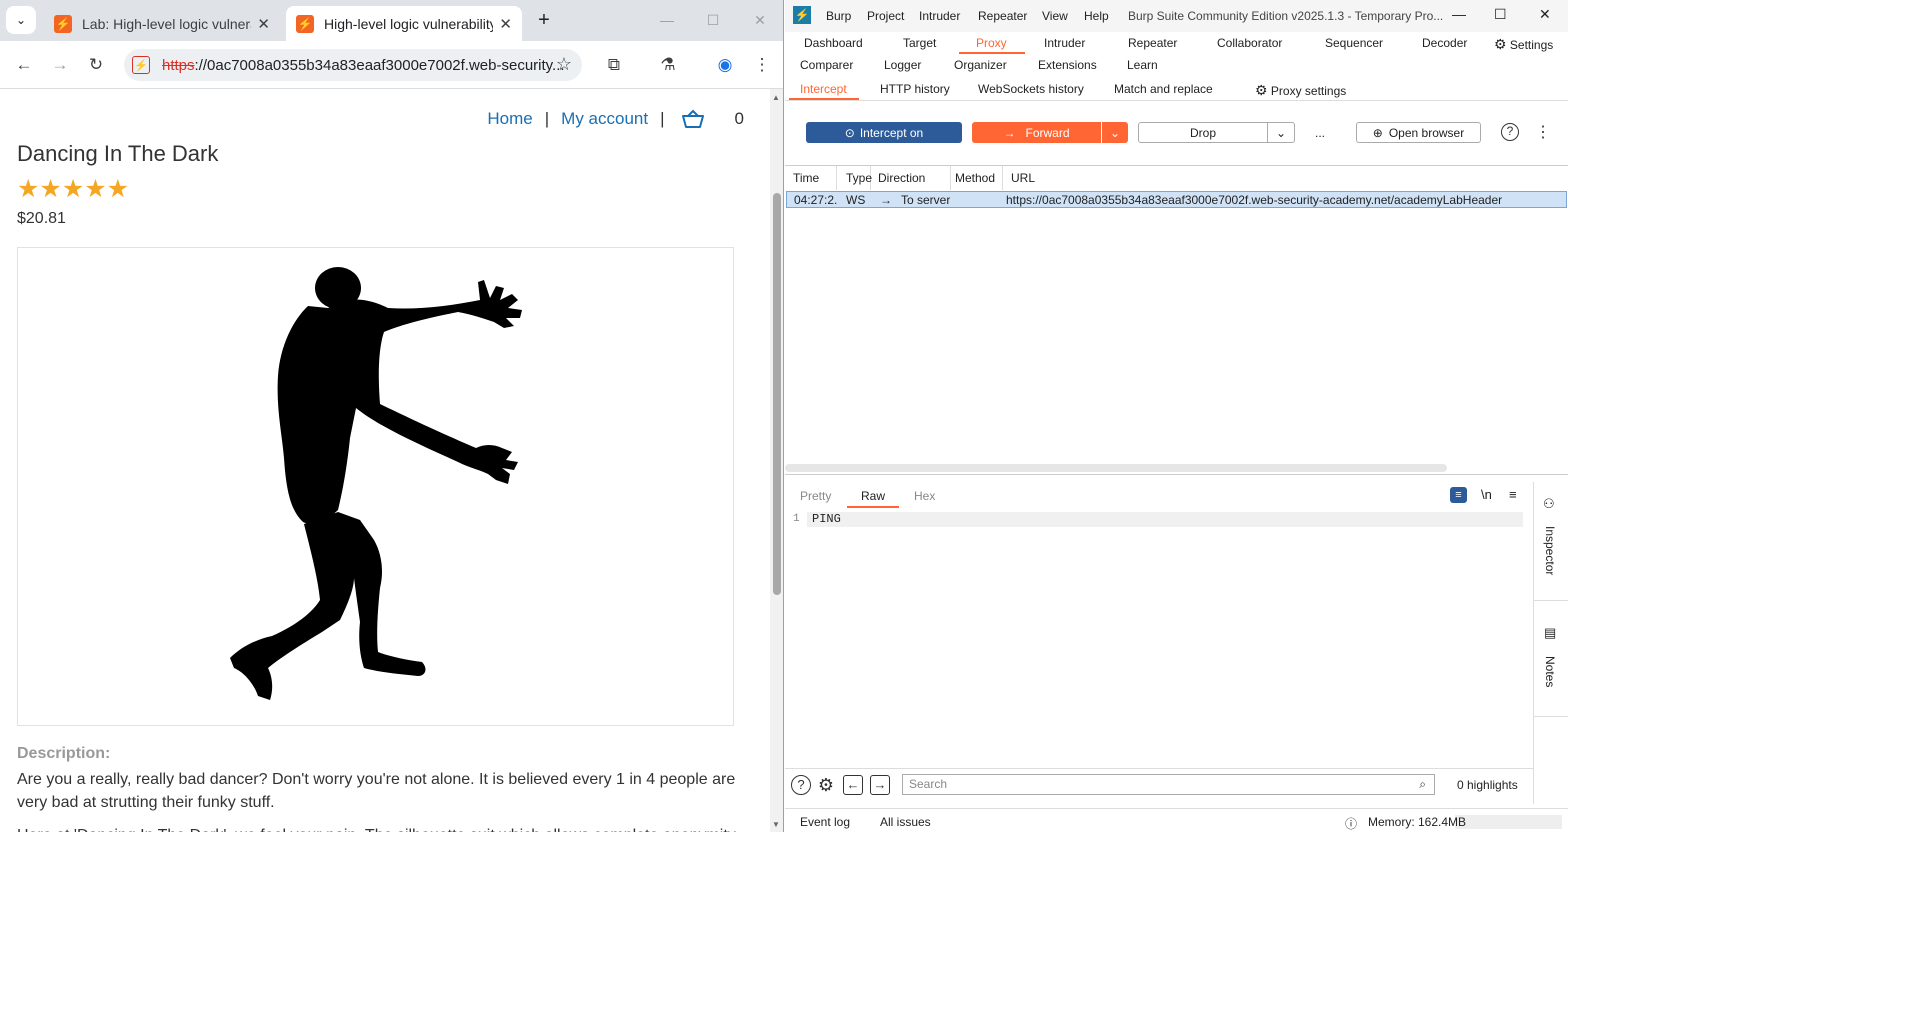 The width and height of the screenshot is (1919, 1018). Describe the element at coordinates (856, 200) in the screenshot. I see `cell-type: WS` at that location.